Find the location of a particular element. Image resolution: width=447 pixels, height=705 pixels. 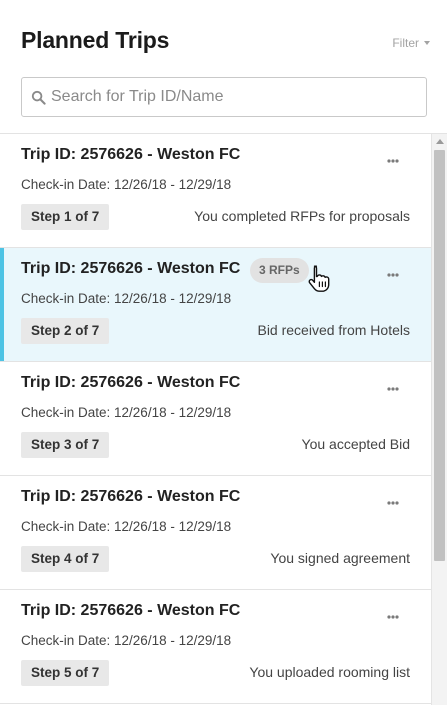

filter-dropdown: Filter is located at coordinates (411, 43).